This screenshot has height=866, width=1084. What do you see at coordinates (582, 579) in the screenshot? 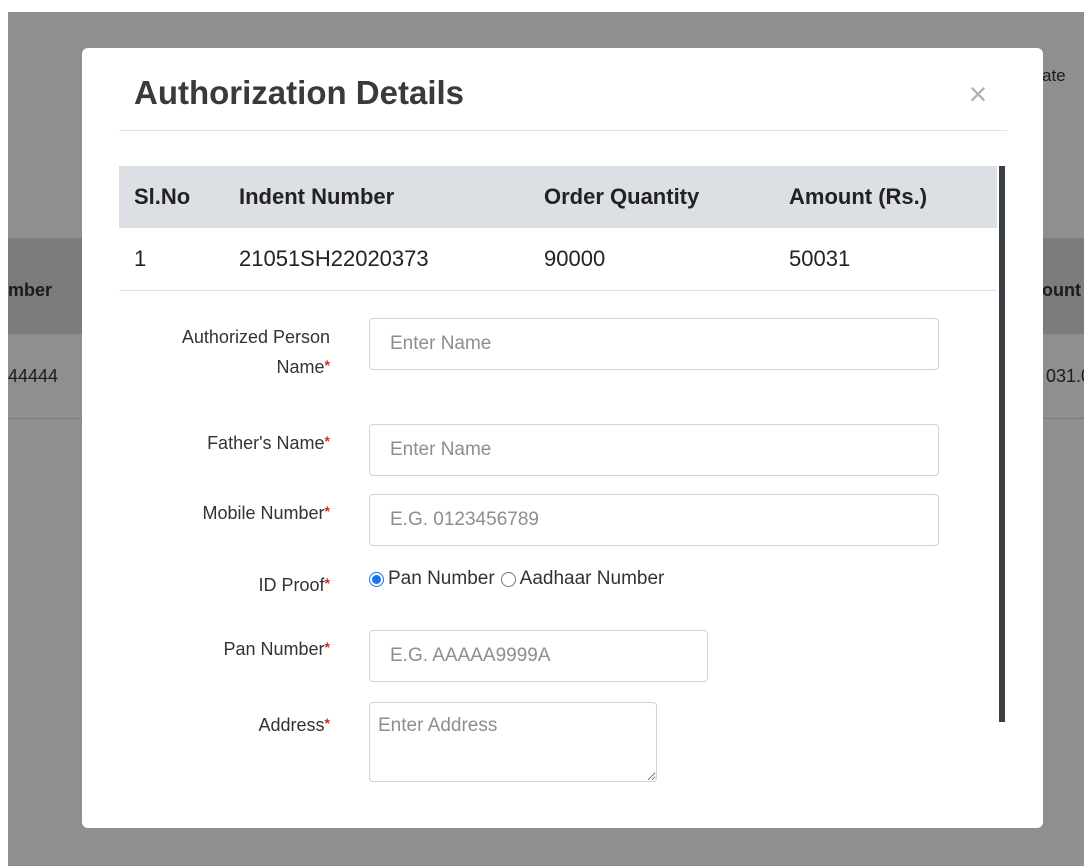
I see `aadhaar-number-option: Aadhaar Number` at bounding box center [582, 579].